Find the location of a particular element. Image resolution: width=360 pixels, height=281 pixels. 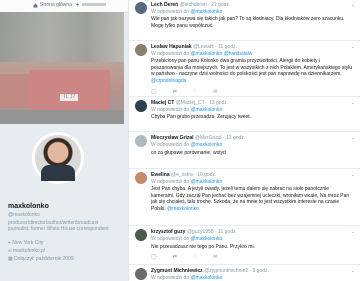

tweet-handle: @zygmuntmichnie2 · 9 godz. is located at coordinates (236, 271).